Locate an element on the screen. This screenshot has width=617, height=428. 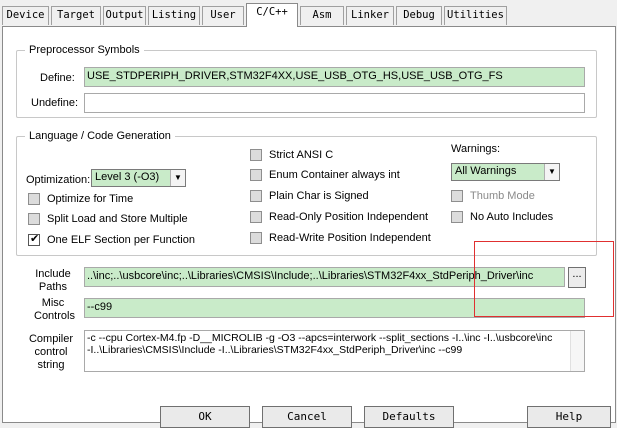
warnings-select: All Warnings ▼ is located at coordinates (505, 172).